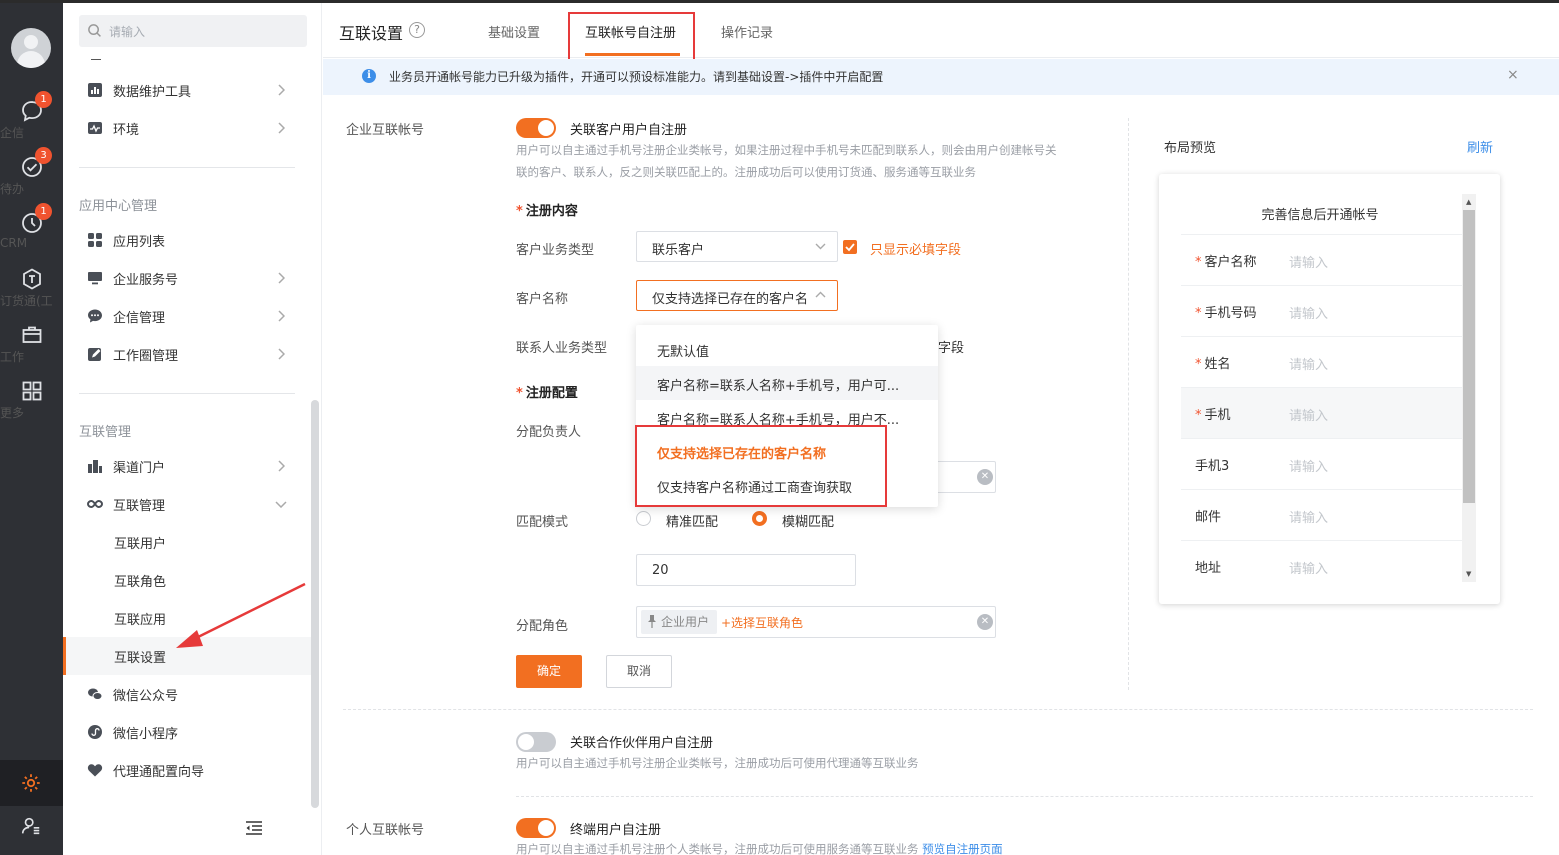  What do you see at coordinates (31, 279) in the screenshot?
I see `order-icon` at bounding box center [31, 279].